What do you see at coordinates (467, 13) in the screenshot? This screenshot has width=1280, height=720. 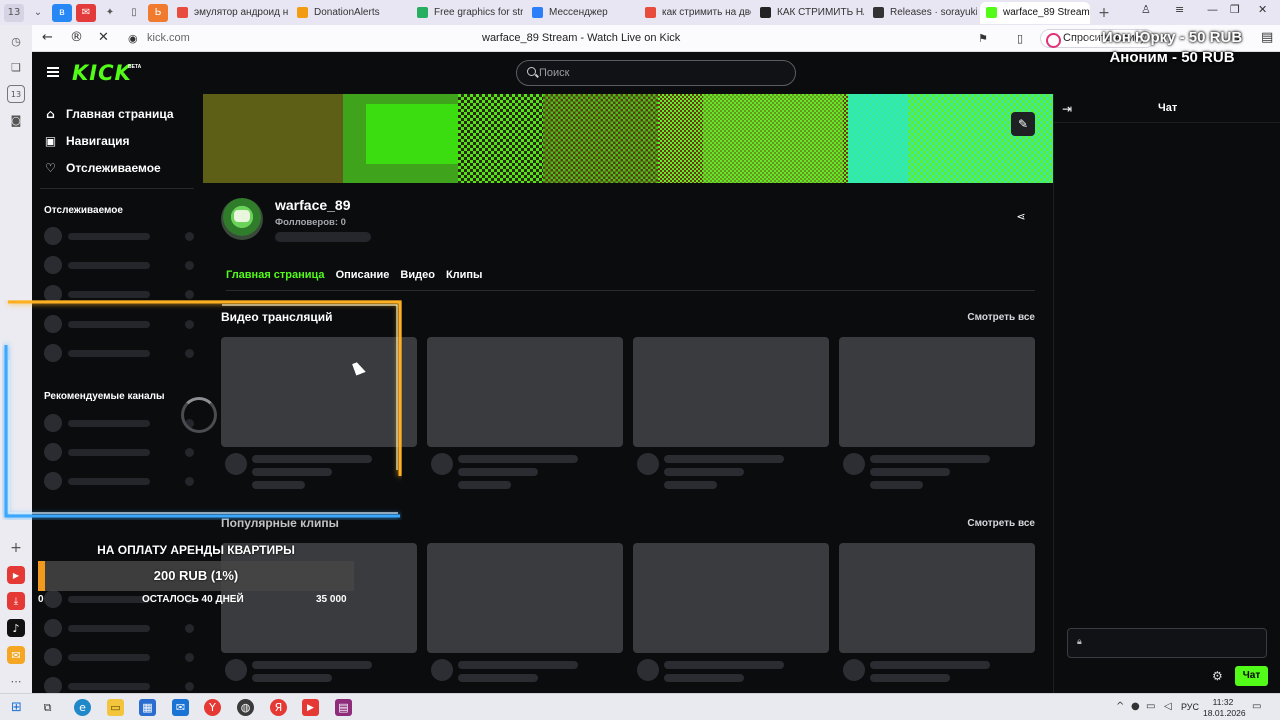 I see `browser-tab: Free graphics for stre` at bounding box center [467, 13].